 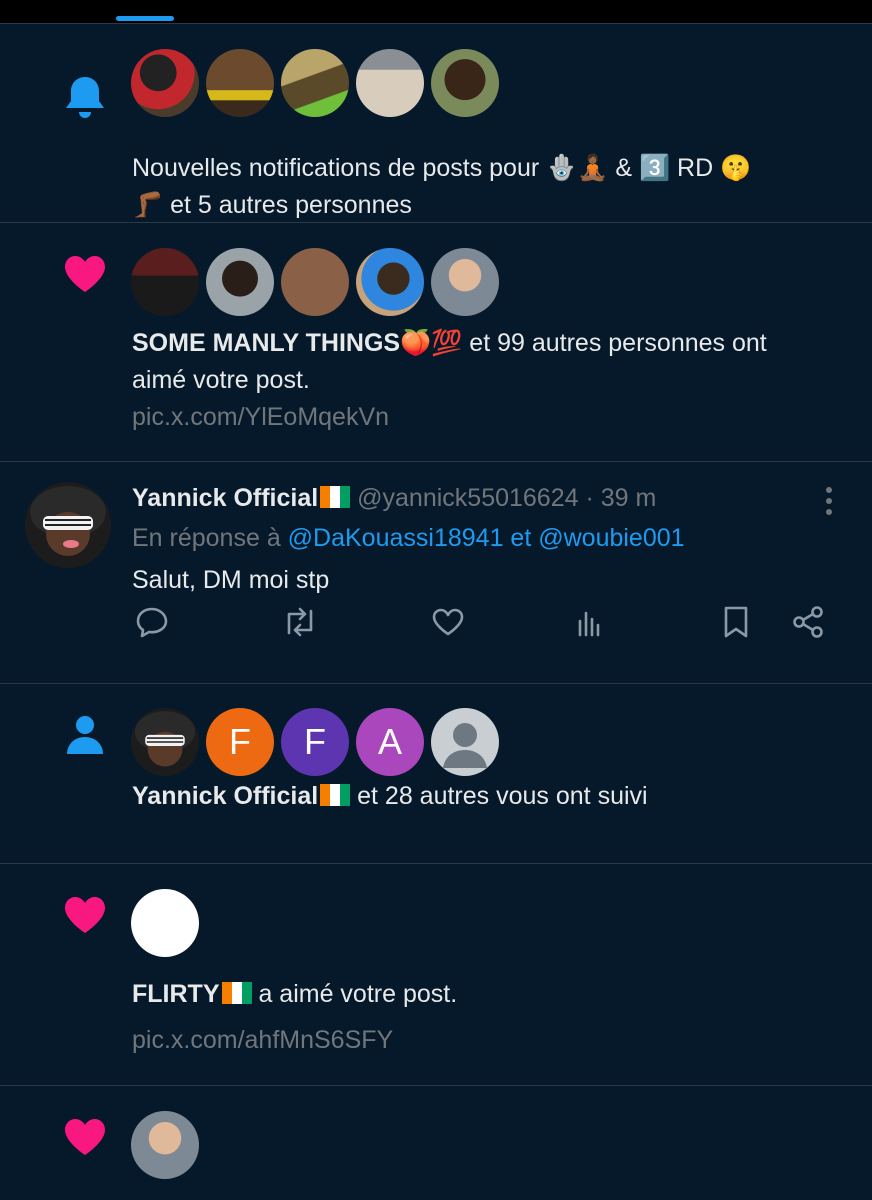 What do you see at coordinates (448, 622) in the screenshot?
I see `like-button` at bounding box center [448, 622].